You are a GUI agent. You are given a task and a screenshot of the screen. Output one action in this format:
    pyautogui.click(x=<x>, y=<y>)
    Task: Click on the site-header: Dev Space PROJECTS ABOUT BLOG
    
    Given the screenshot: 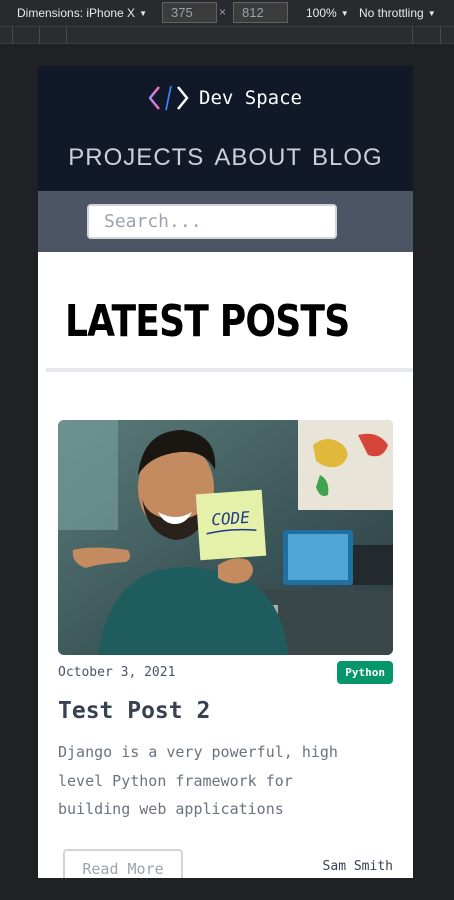 What is the action you would take?
    pyautogui.click(x=225, y=128)
    